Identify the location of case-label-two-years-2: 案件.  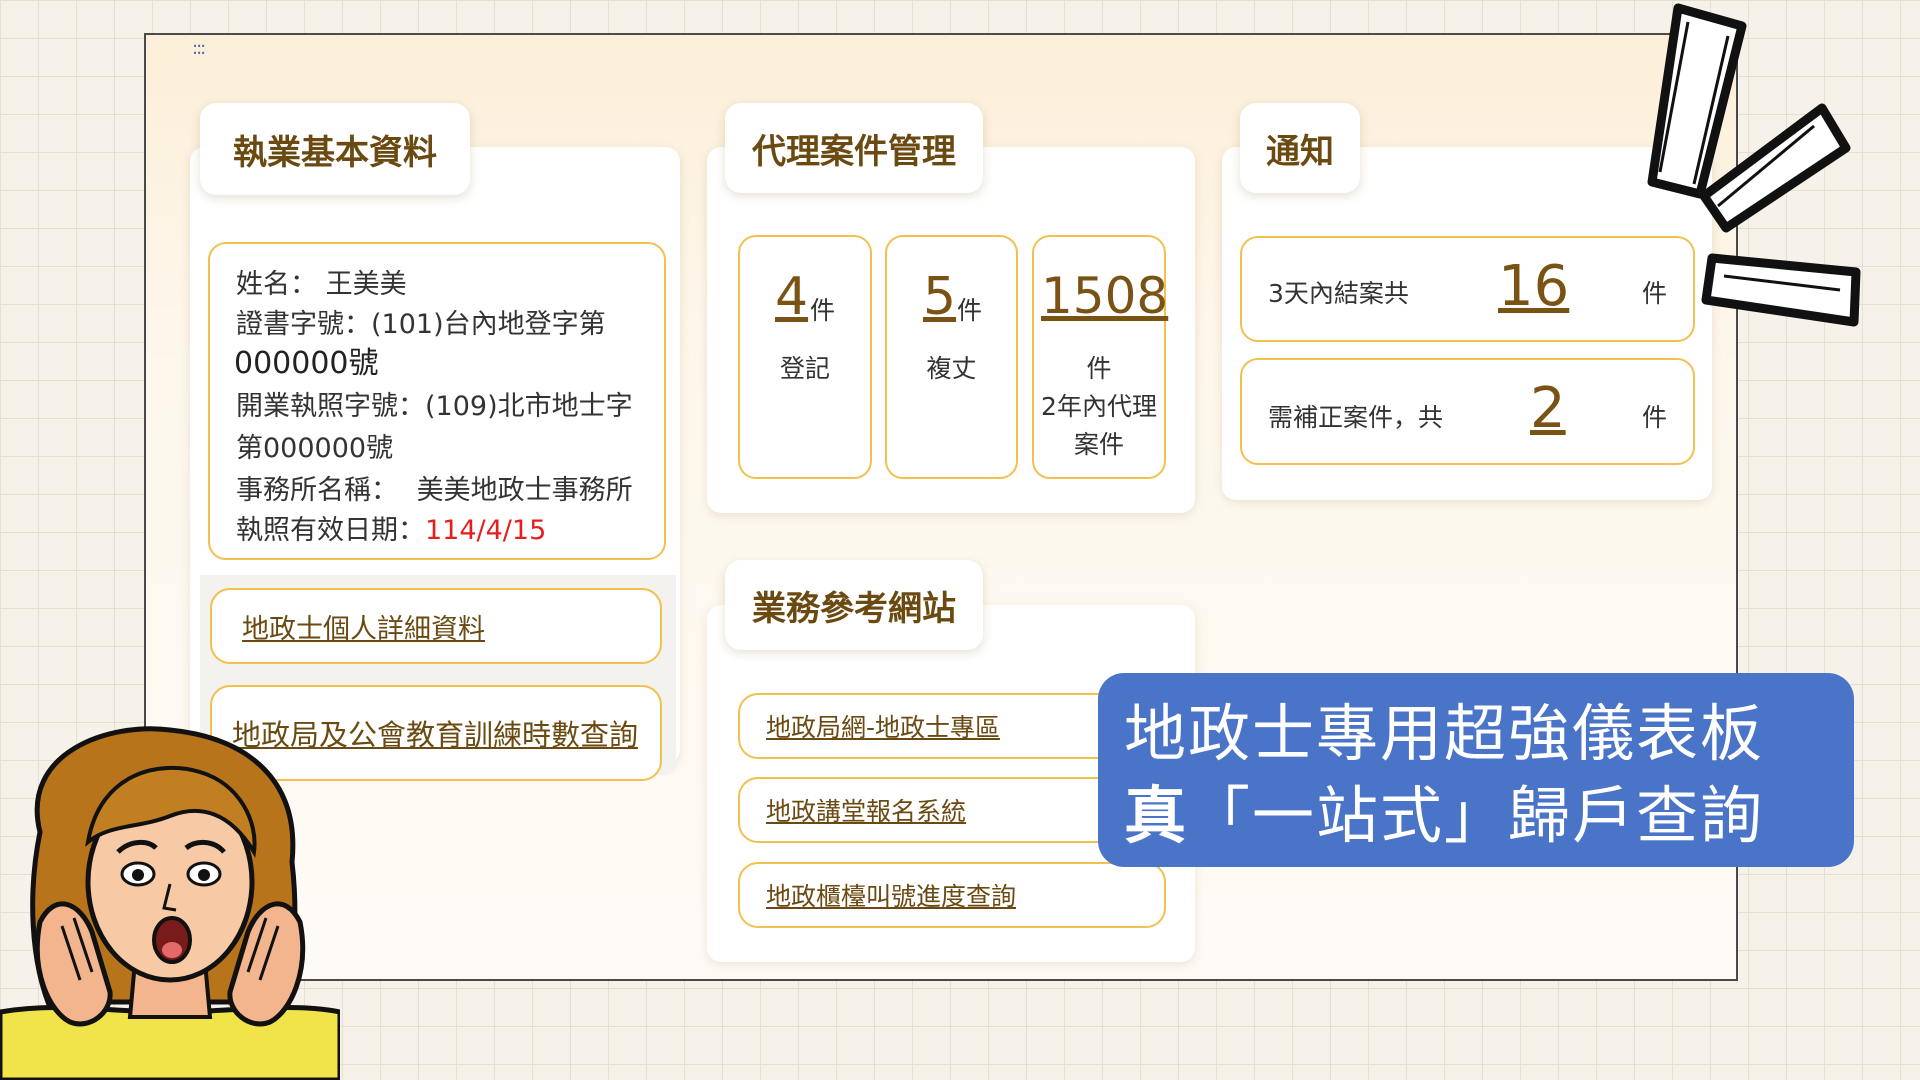
(1098, 444).